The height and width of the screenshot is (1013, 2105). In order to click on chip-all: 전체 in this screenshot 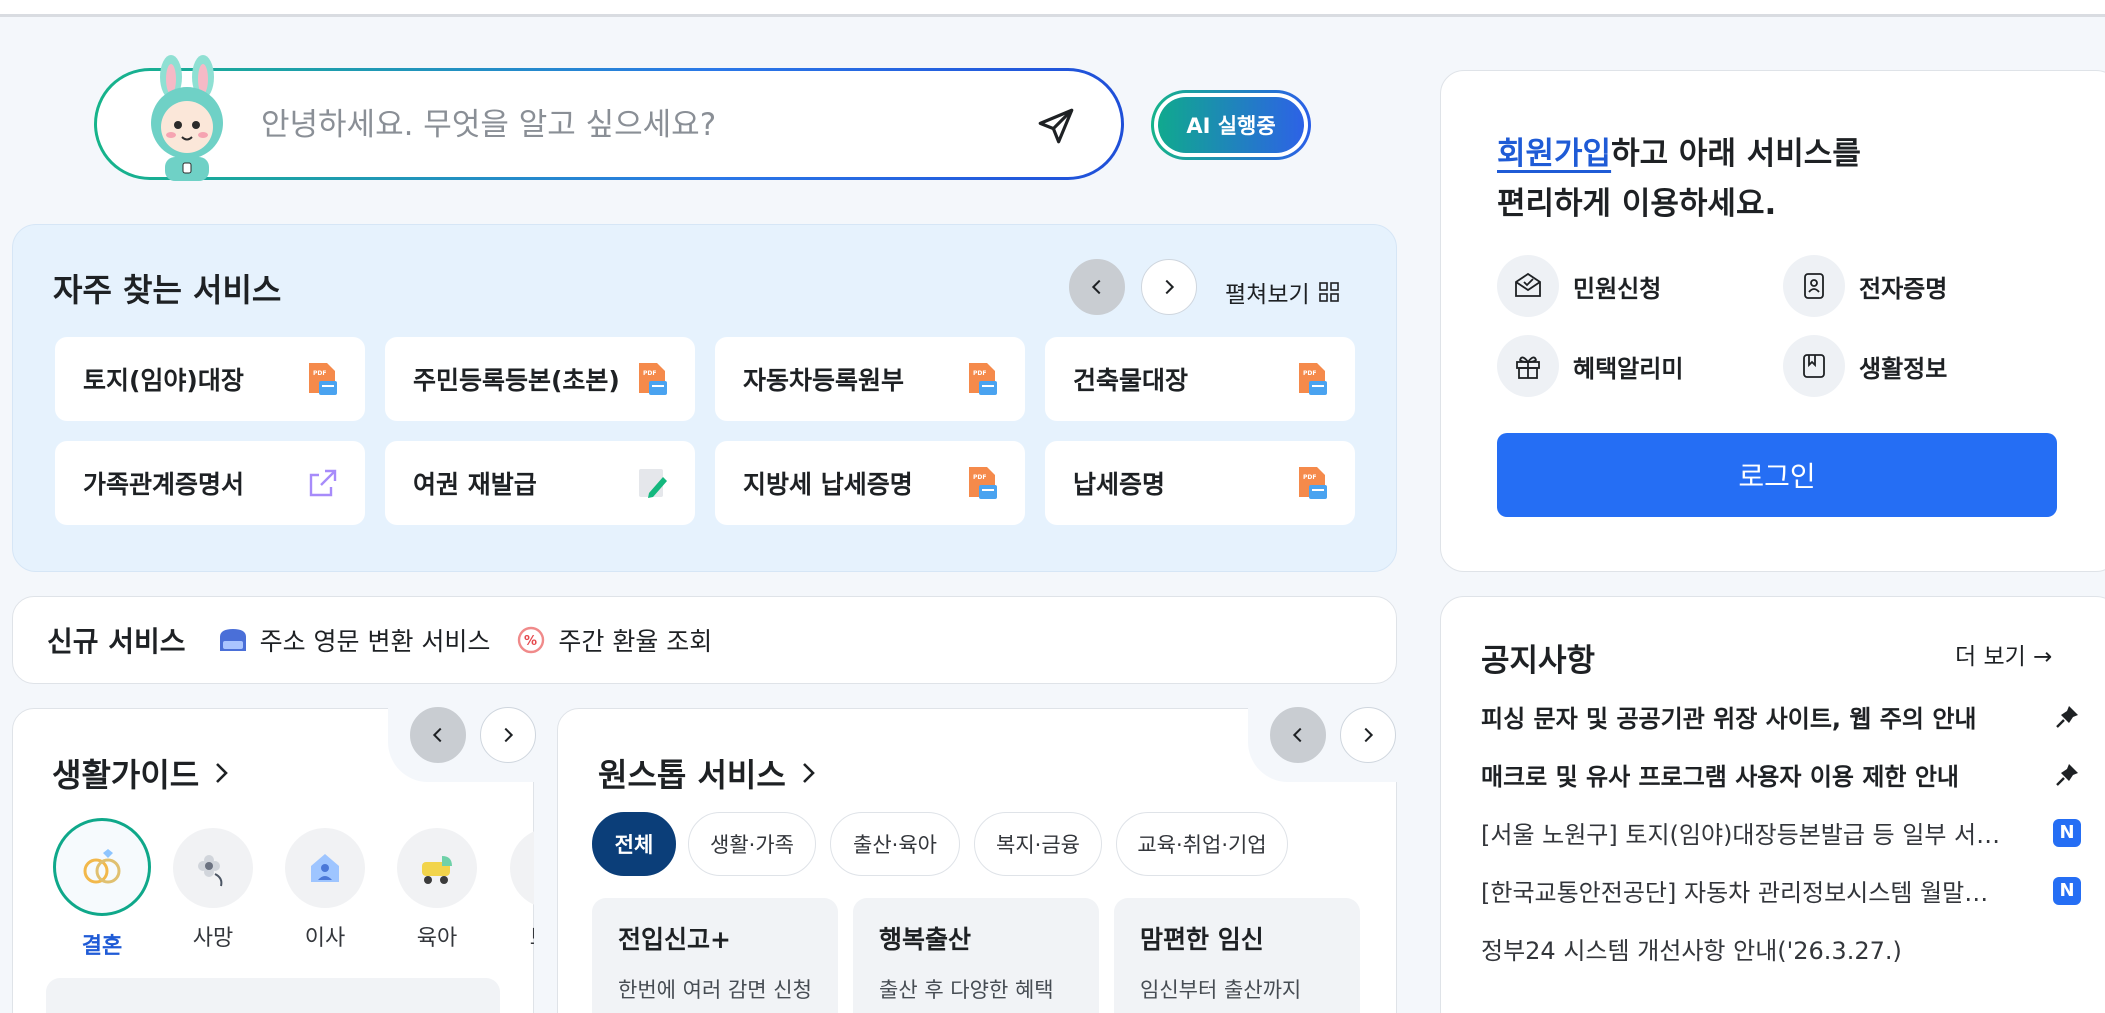, I will do `click(634, 844)`.